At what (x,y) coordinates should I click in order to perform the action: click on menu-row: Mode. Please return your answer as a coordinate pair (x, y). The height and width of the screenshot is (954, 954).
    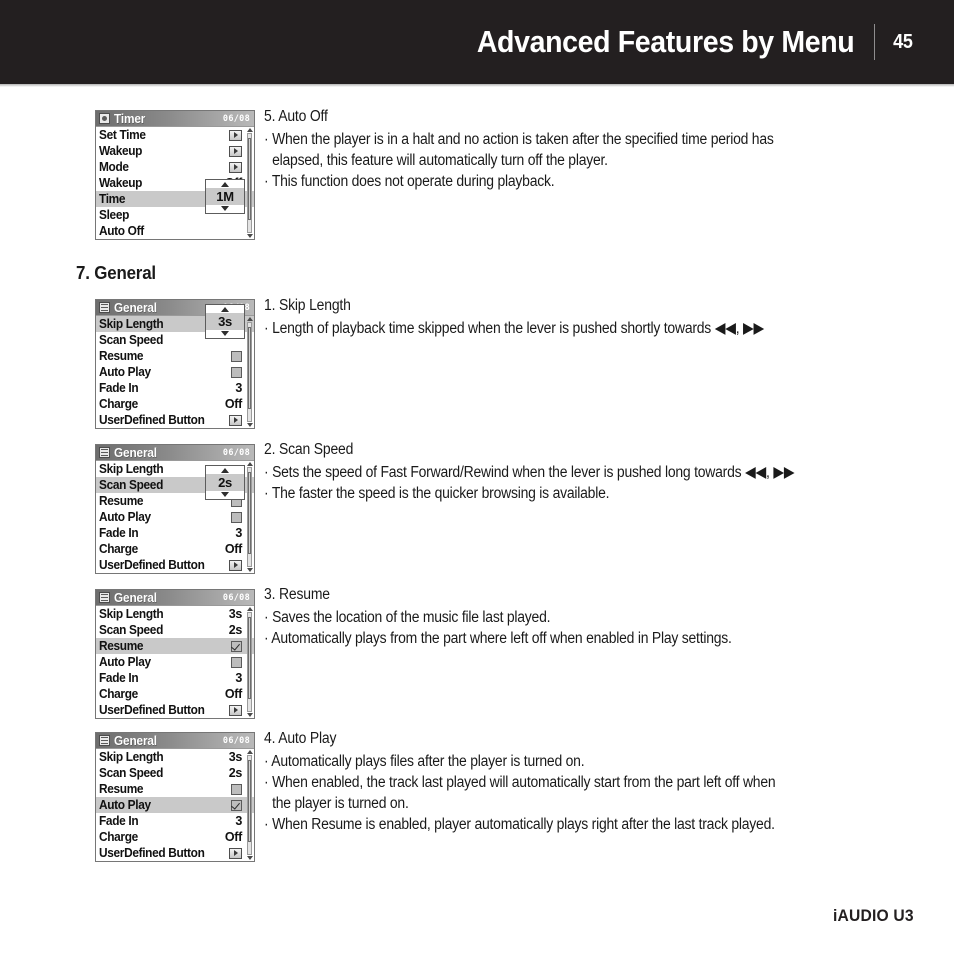
    Looking at the image, I should click on (175, 167).